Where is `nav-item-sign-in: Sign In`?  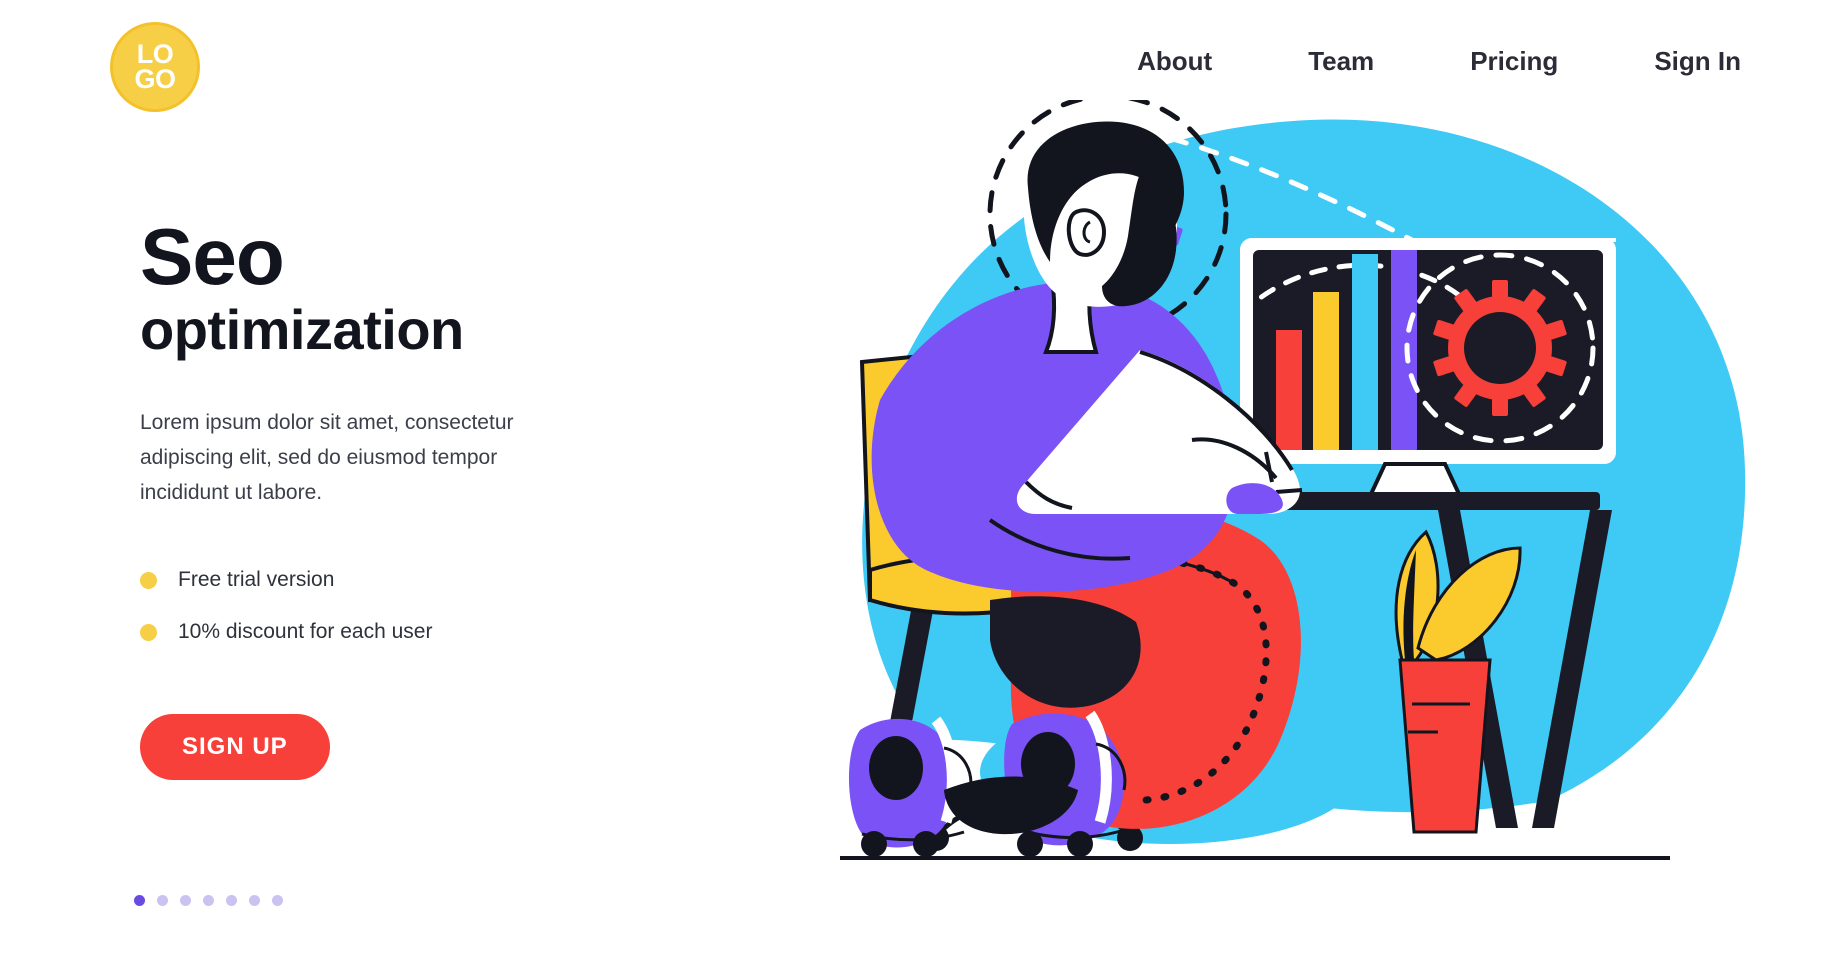 nav-item-sign-in: Sign In is located at coordinates (1697, 61).